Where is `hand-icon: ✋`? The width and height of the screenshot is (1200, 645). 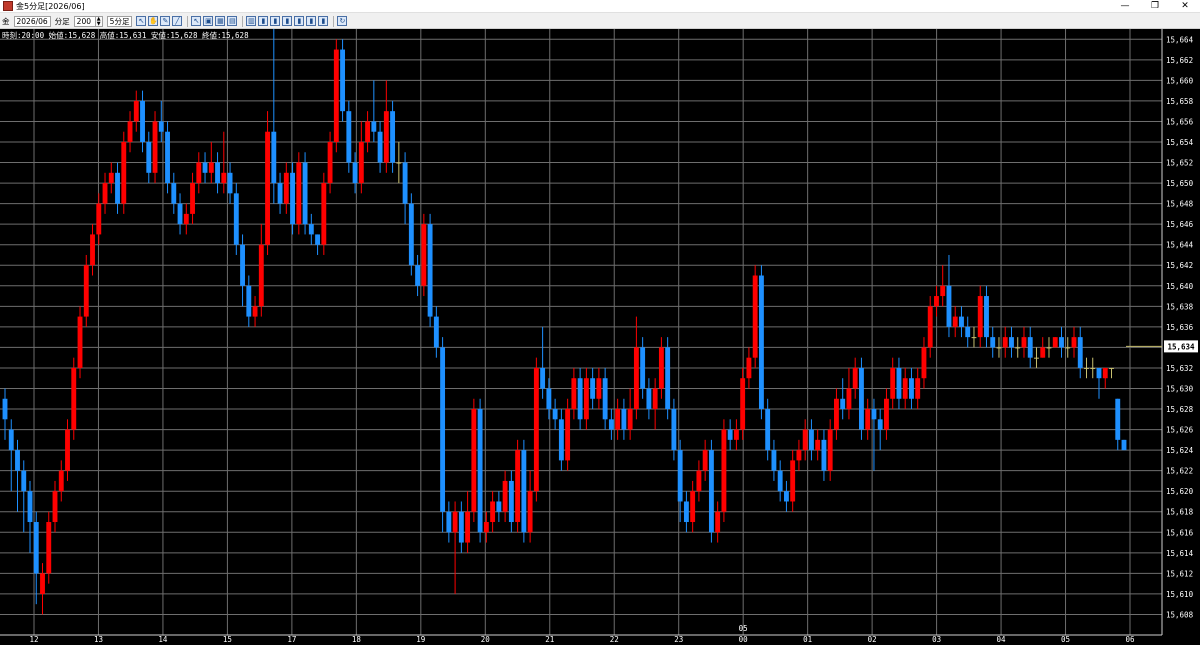
hand-icon: ✋ is located at coordinates (153, 21).